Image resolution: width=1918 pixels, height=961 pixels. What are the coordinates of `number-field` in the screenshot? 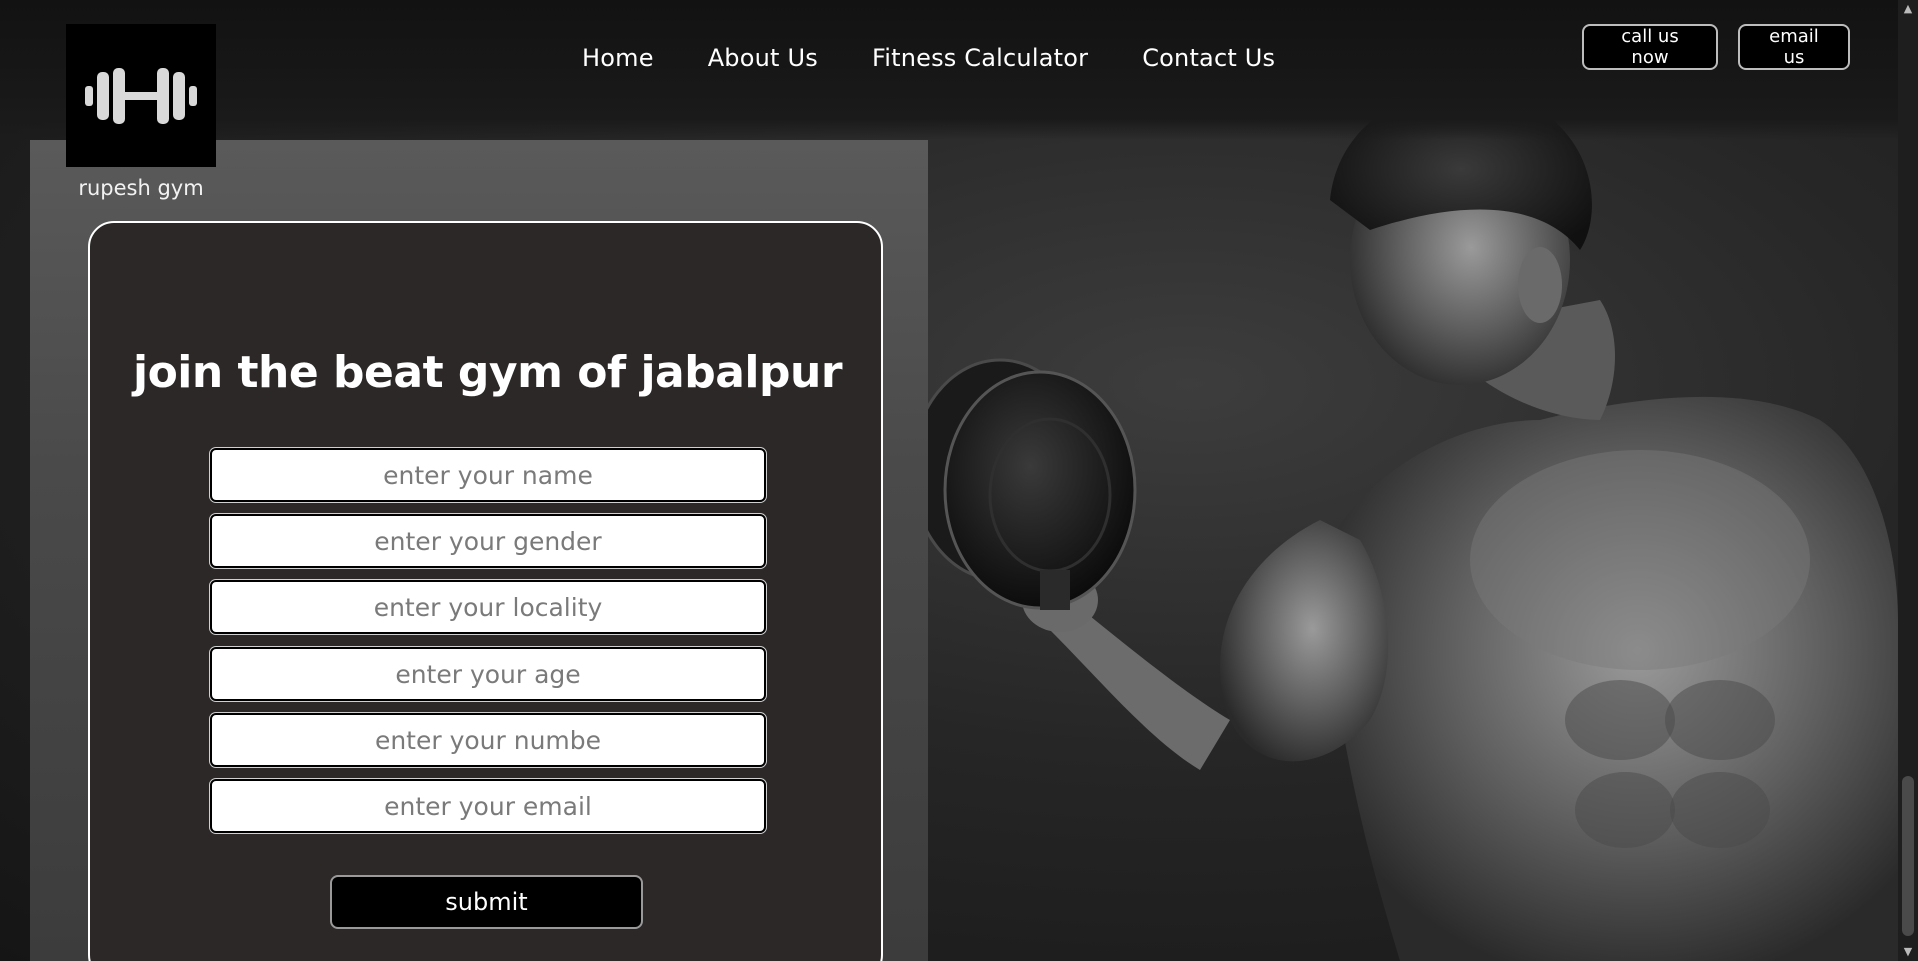 It's located at (488, 740).